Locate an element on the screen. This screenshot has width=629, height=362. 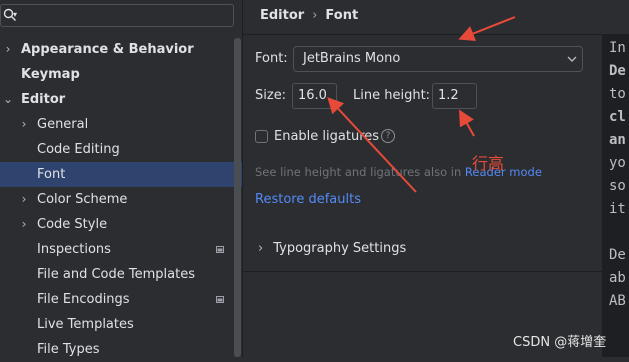
font-family-value: JetBrains Mono is located at coordinates (352, 58).